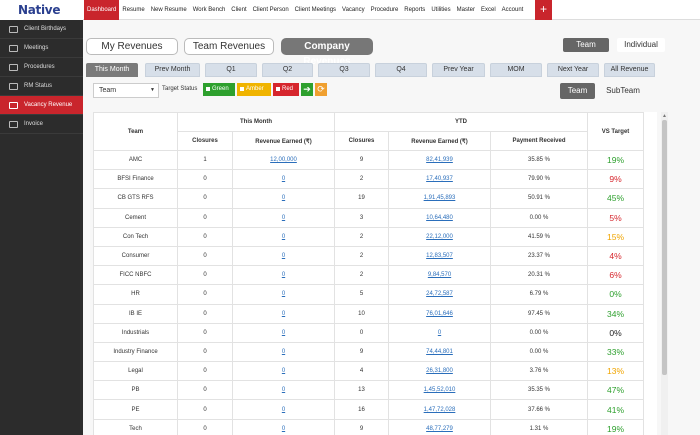 The height and width of the screenshot is (435, 700). I want to click on add-button: +, so click(543, 10).